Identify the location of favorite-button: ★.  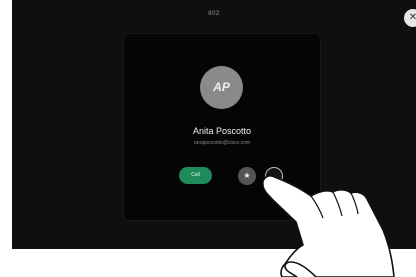
(247, 176).